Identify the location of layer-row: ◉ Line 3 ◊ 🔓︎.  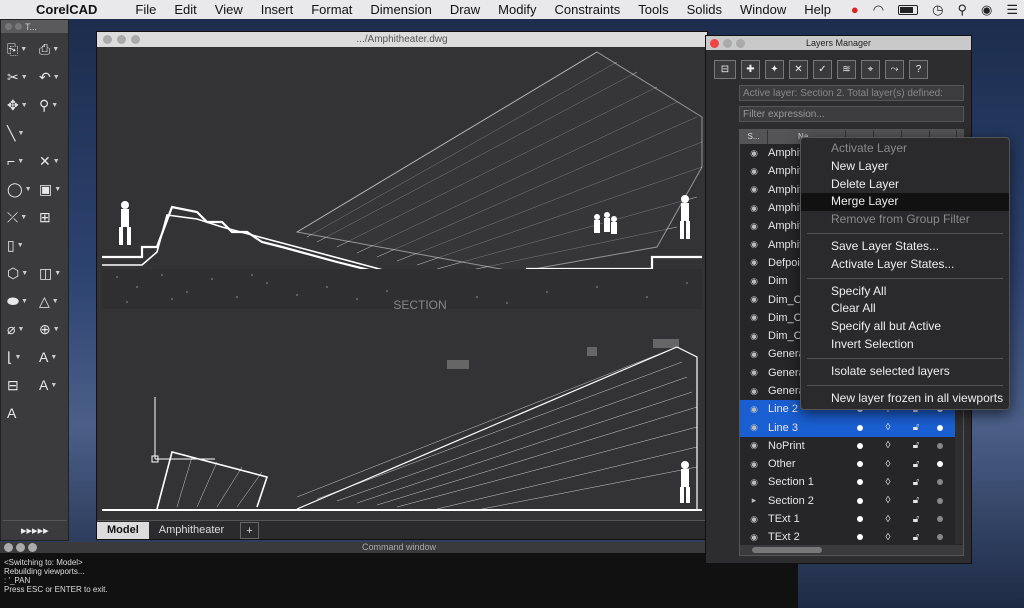
(851, 427).